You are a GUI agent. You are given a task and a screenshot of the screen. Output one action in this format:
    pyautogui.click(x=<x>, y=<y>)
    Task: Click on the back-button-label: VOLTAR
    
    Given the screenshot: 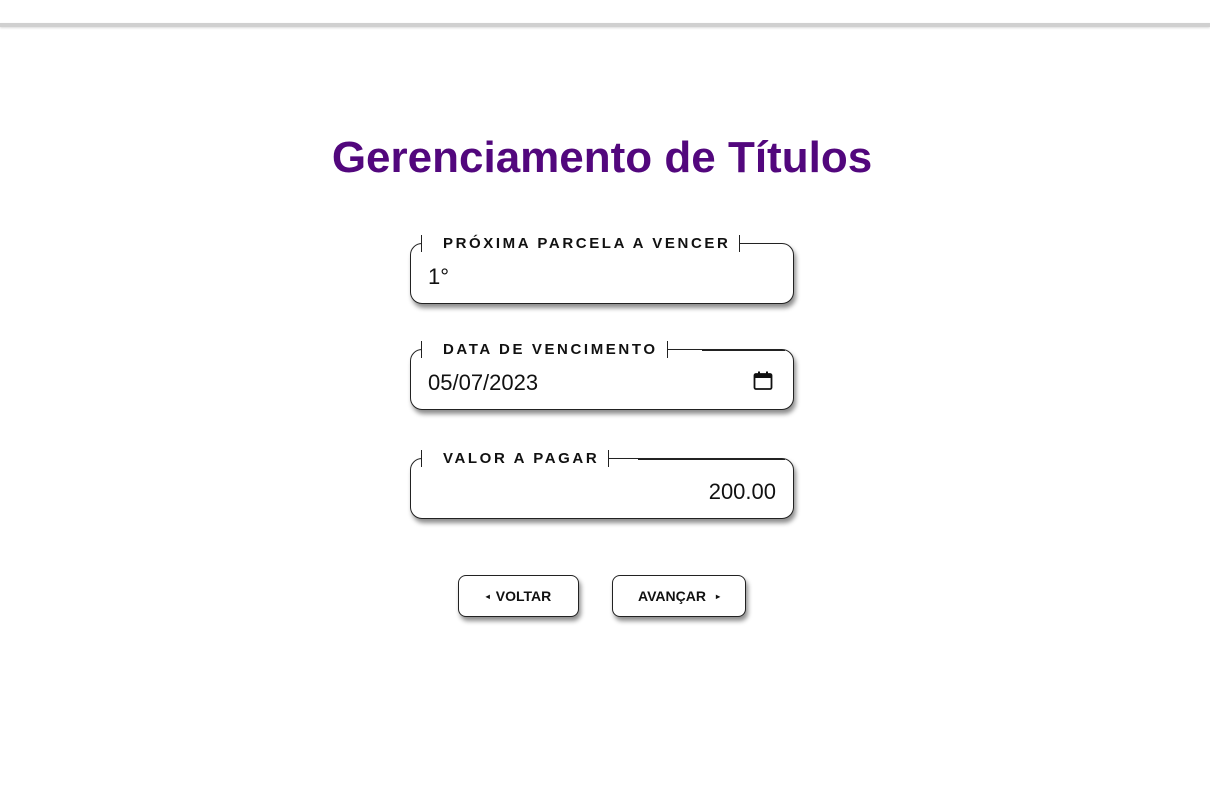 What is the action you would take?
    pyautogui.click(x=523, y=596)
    